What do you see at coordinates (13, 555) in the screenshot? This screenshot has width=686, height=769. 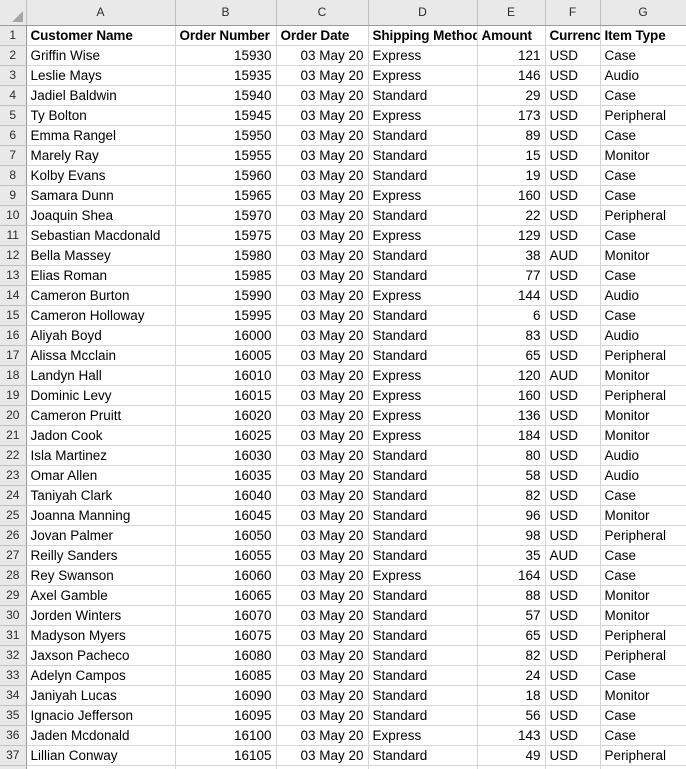 I see `row-header-27: 27` at bounding box center [13, 555].